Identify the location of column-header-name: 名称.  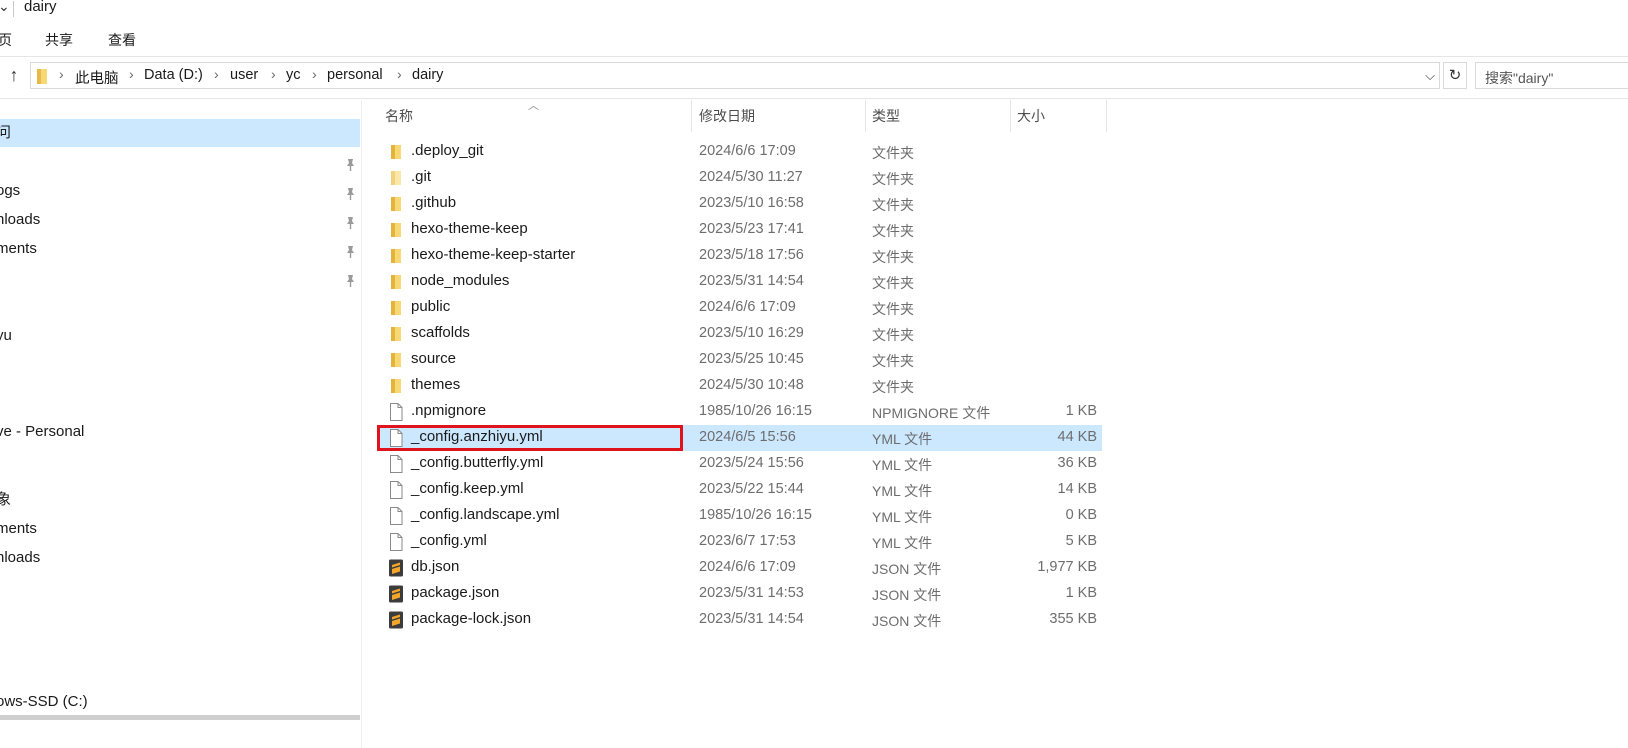
(396, 116).